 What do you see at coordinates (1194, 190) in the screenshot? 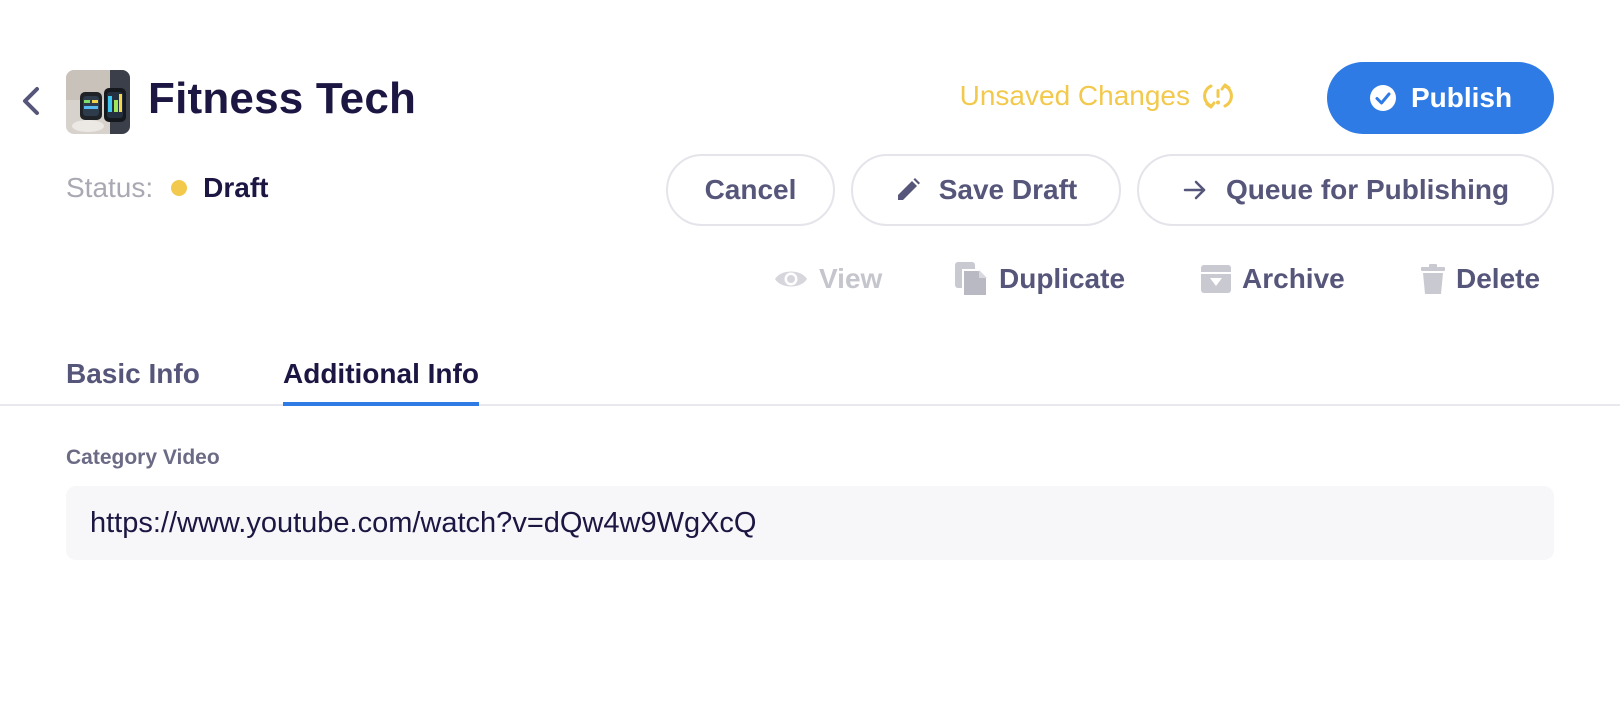
I see `arrow-right-icon` at bounding box center [1194, 190].